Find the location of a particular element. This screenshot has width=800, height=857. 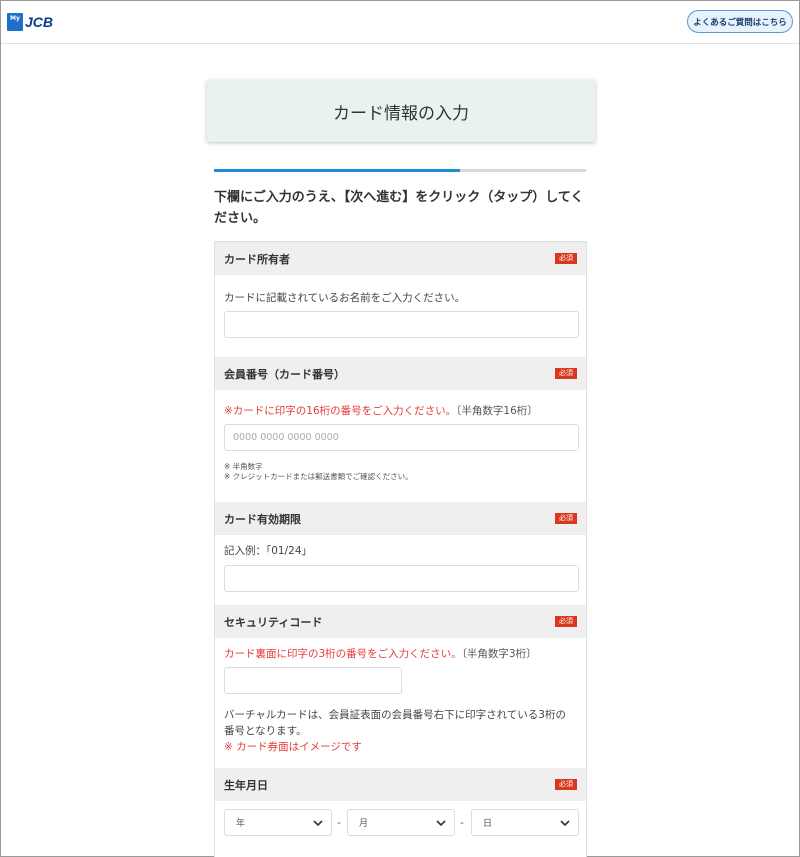

birth-title: 生年月日 is located at coordinates (246, 785).